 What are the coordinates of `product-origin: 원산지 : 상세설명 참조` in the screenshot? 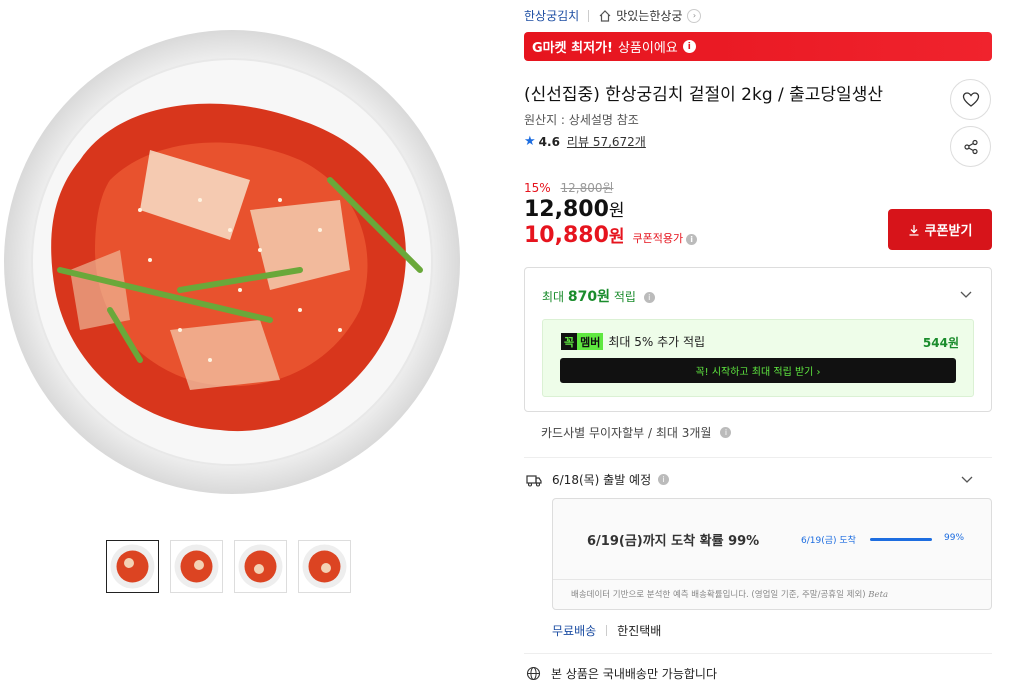 It's located at (581, 120).